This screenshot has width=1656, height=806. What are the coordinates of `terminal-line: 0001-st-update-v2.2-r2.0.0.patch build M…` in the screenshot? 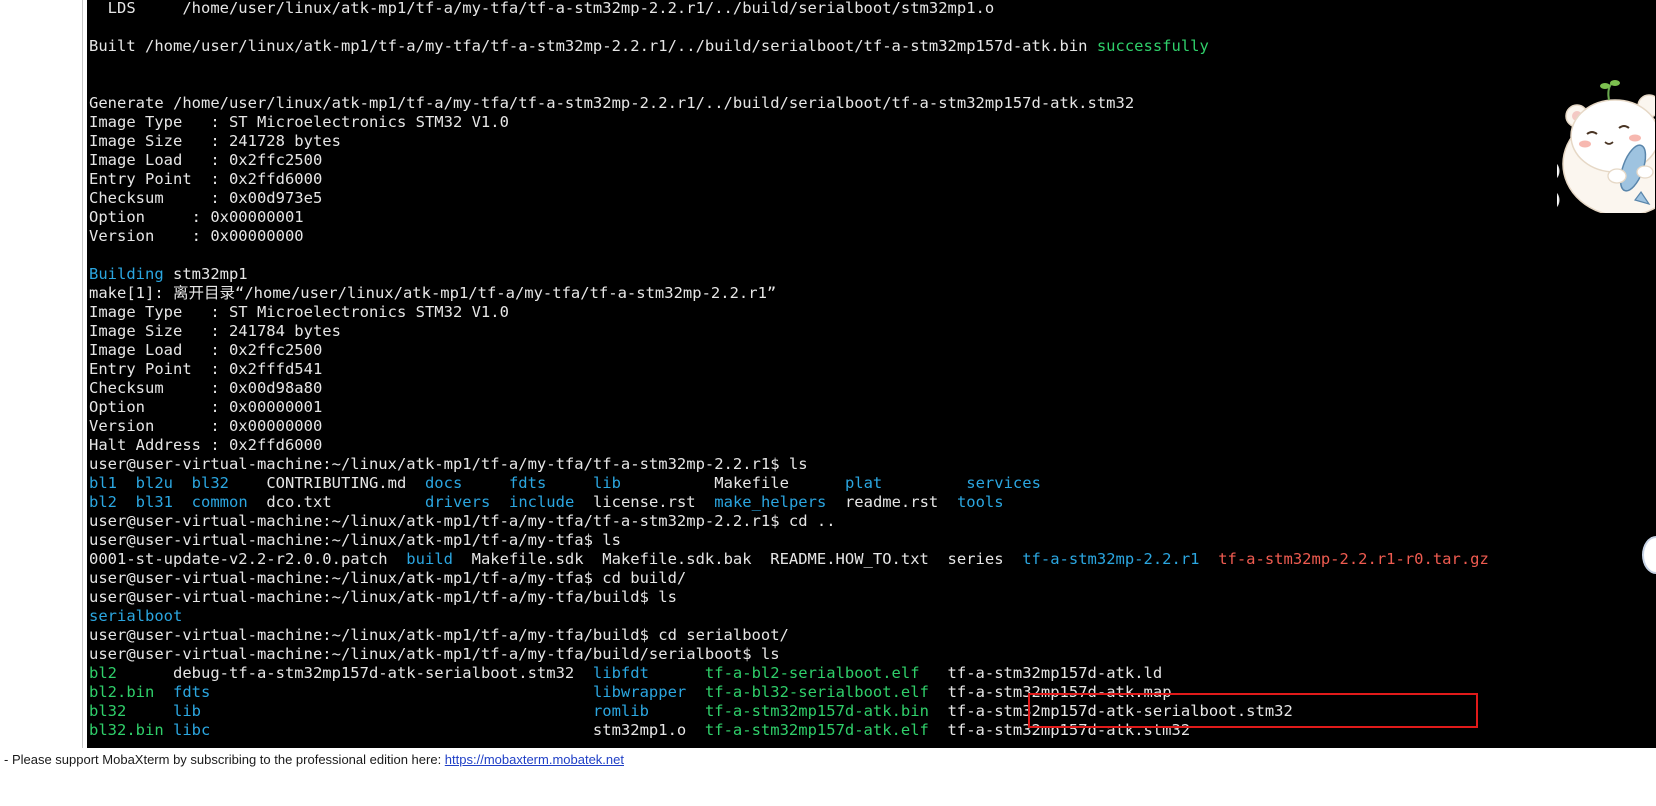 It's located at (789, 559).